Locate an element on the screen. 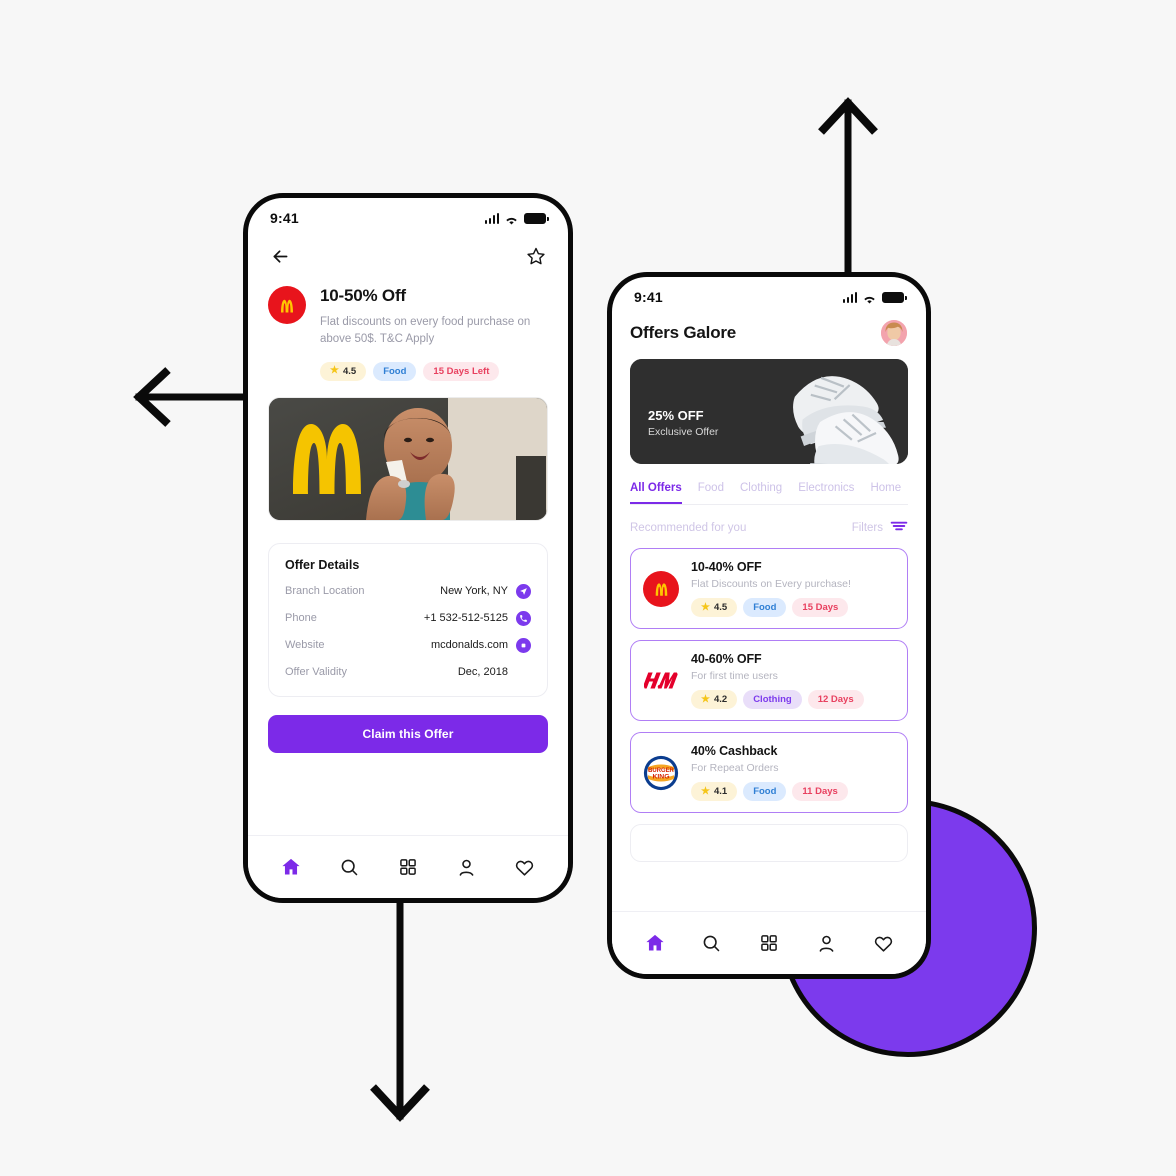  status-bar-detail: 9:41 is located at coordinates (408, 214).